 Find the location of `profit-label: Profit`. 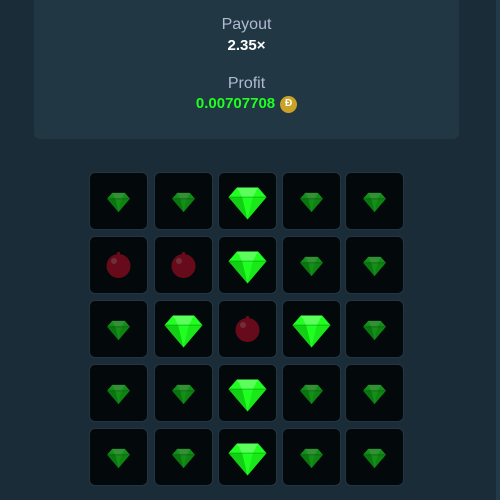

profit-label: Profit is located at coordinates (246, 83).